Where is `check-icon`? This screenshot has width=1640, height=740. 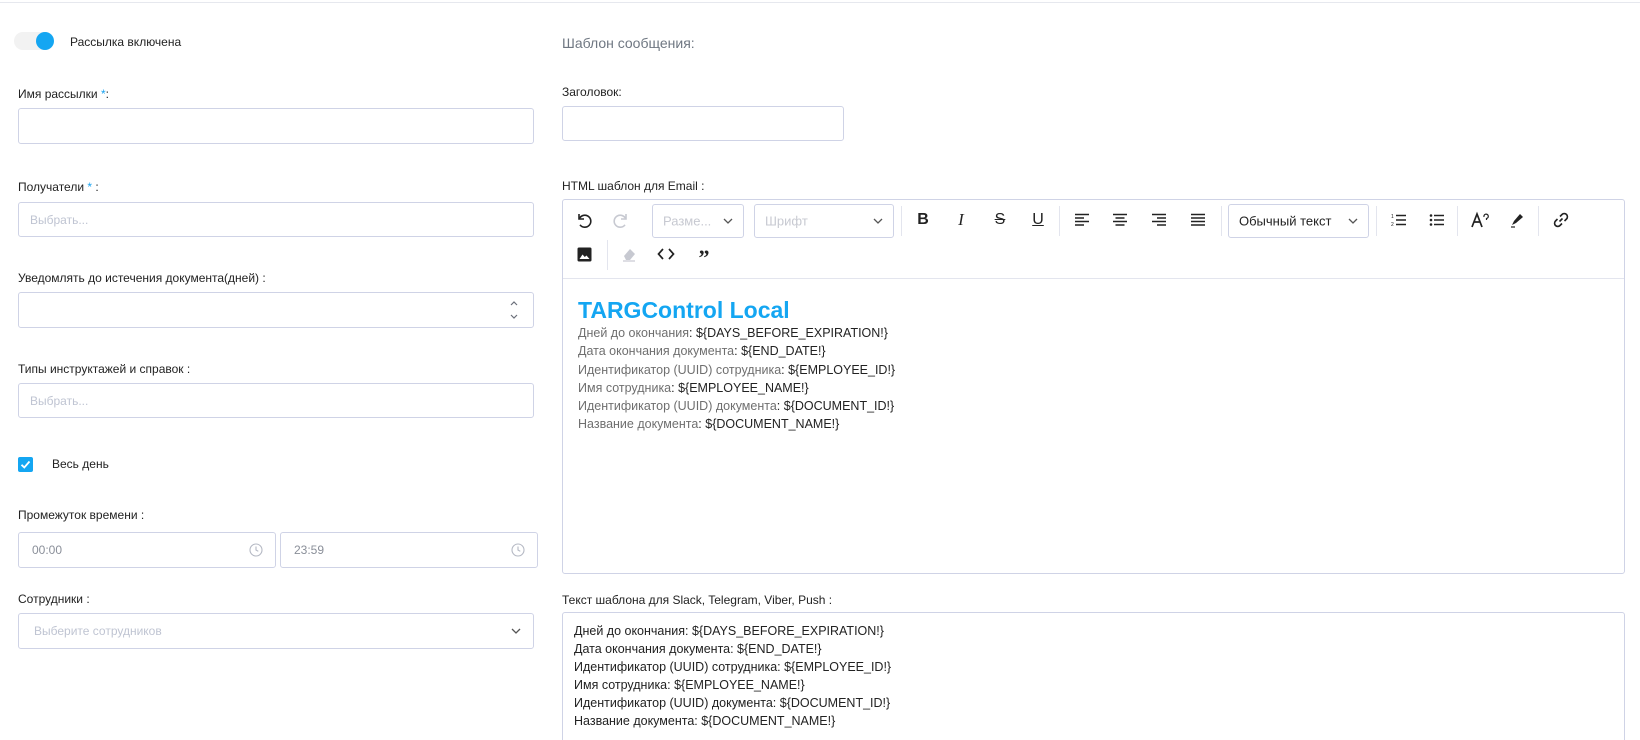 check-icon is located at coordinates (25, 464).